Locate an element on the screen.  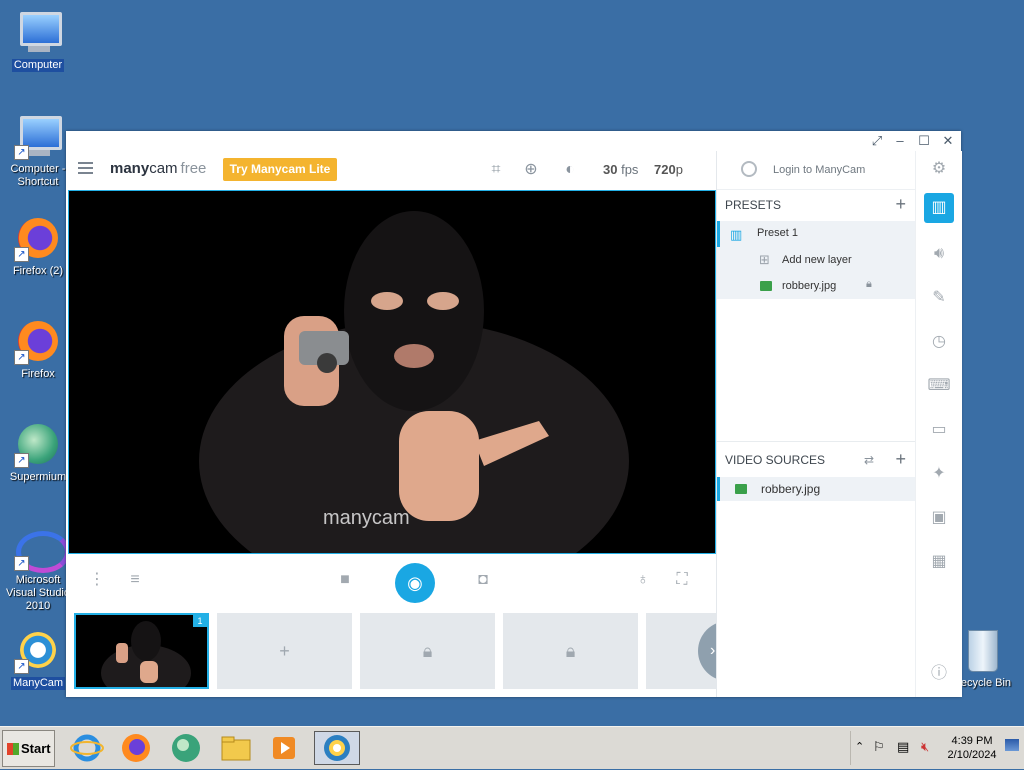
thumbnail-add: + is located at coordinates (284, 651).